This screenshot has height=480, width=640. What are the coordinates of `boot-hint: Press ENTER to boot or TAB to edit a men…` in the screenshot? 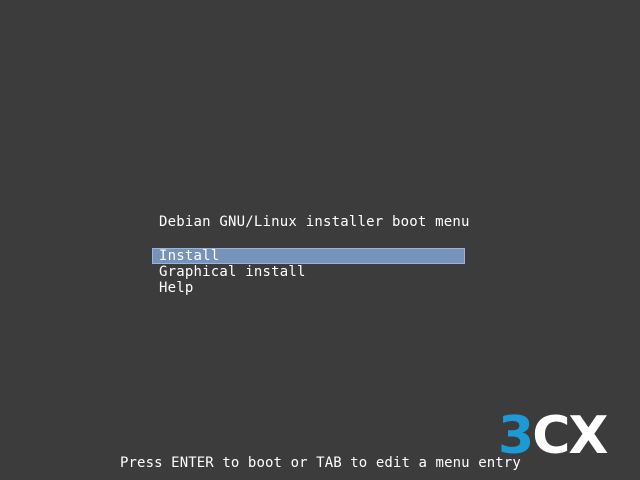 It's located at (320, 463).